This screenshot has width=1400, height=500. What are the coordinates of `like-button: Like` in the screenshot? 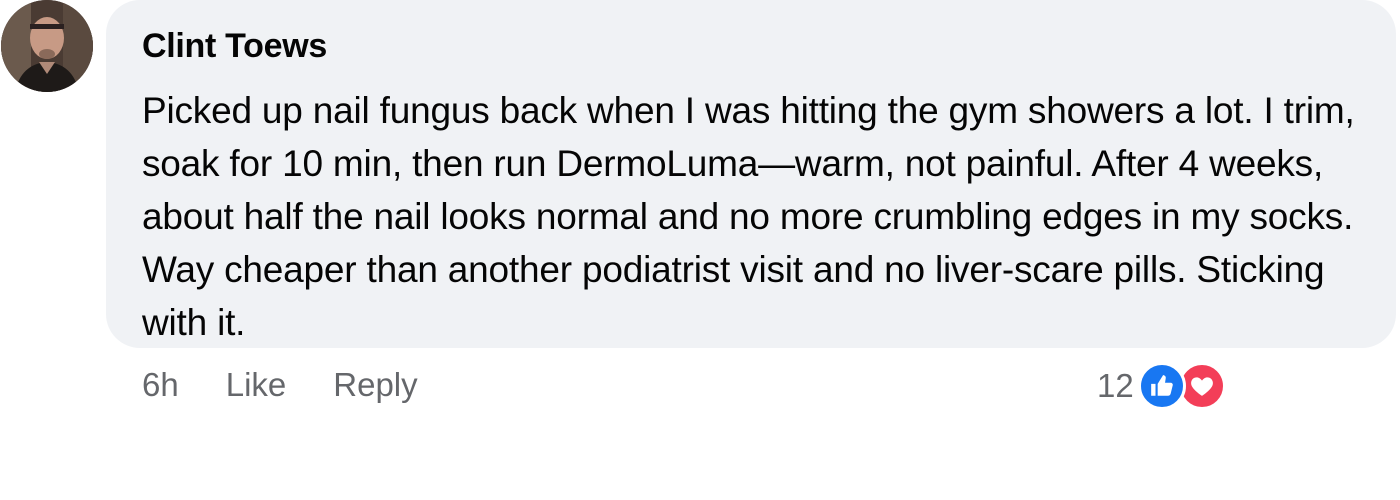 It's located at (256, 385).